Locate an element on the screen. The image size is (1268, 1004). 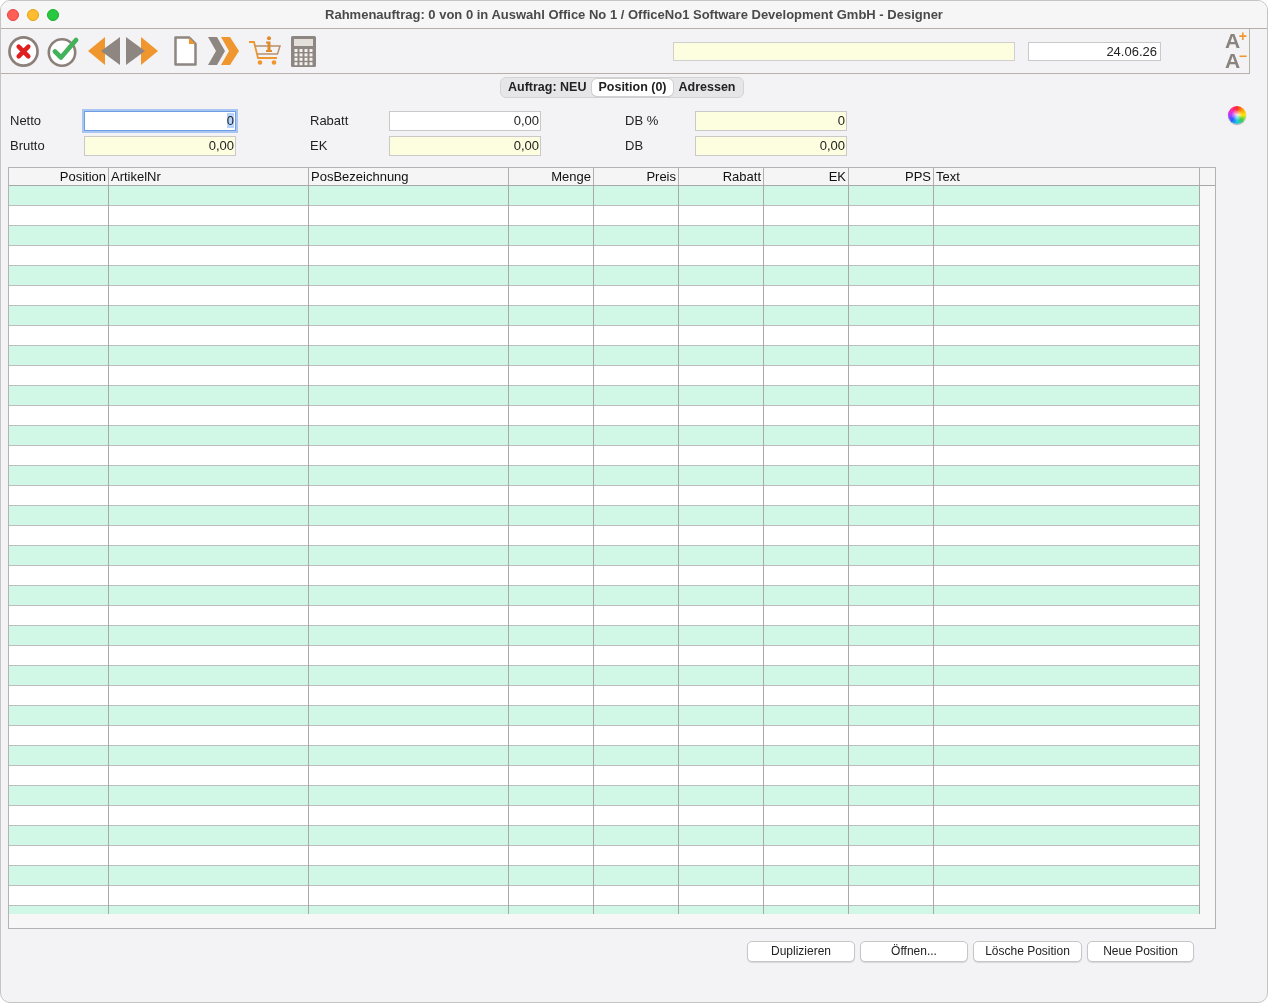
duplicate-button: Duplizieren is located at coordinates (801, 951).